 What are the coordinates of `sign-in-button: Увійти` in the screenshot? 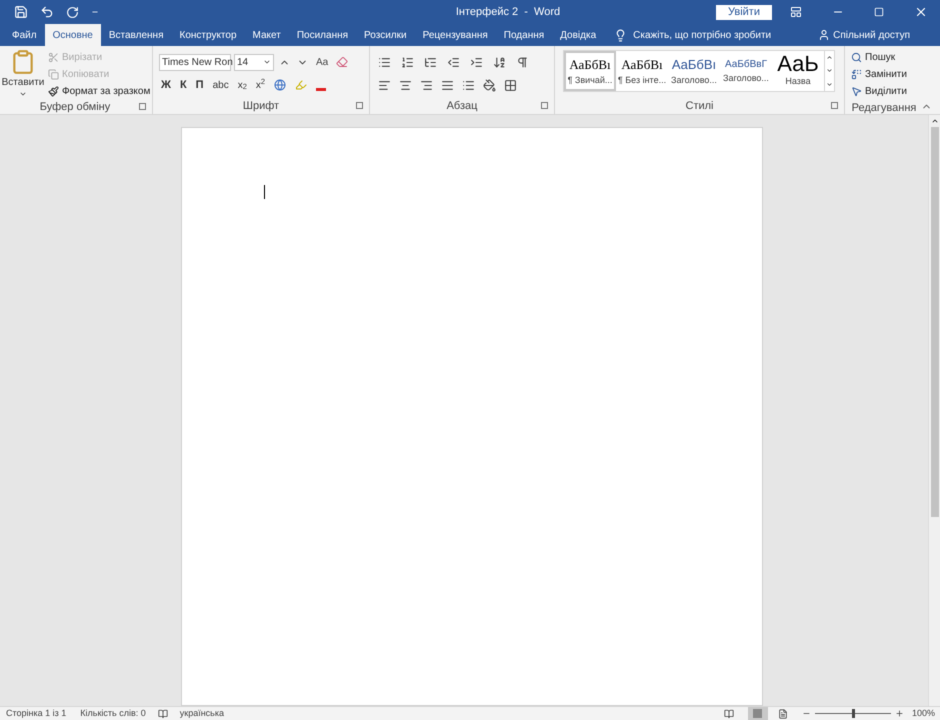 It's located at (744, 12).